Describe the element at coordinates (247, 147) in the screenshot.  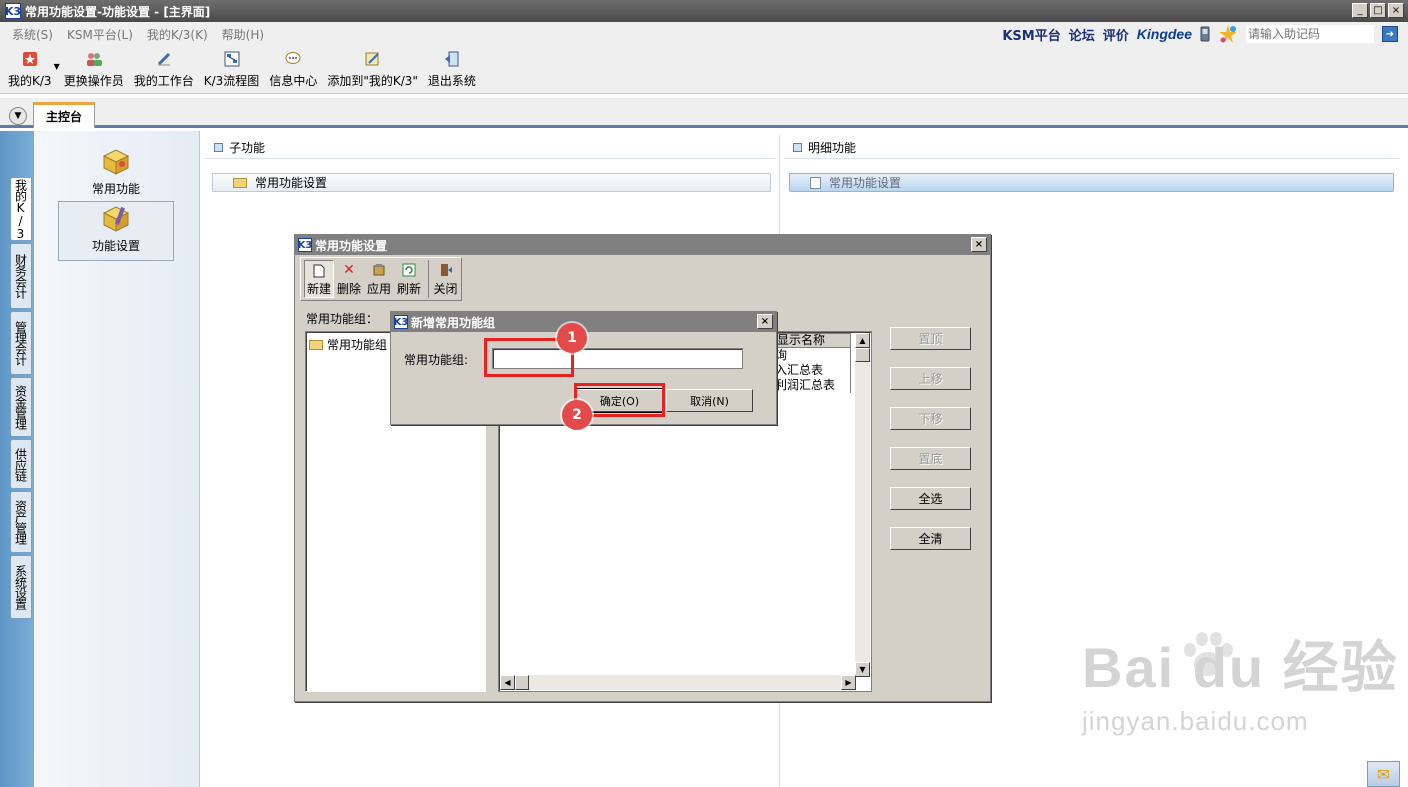
I see `sub-function-title: 子功能` at that location.